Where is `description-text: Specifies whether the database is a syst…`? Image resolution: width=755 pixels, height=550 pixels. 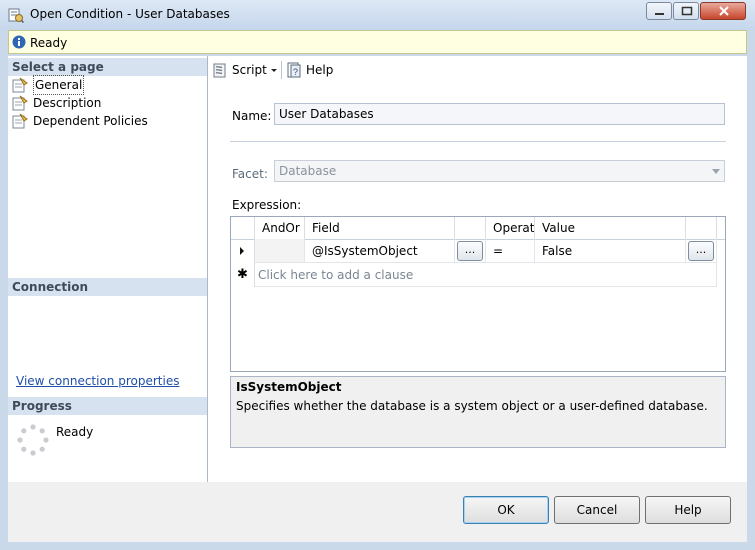
description-text: Specifies whether the database is a syst… is located at coordinates (472, 406).